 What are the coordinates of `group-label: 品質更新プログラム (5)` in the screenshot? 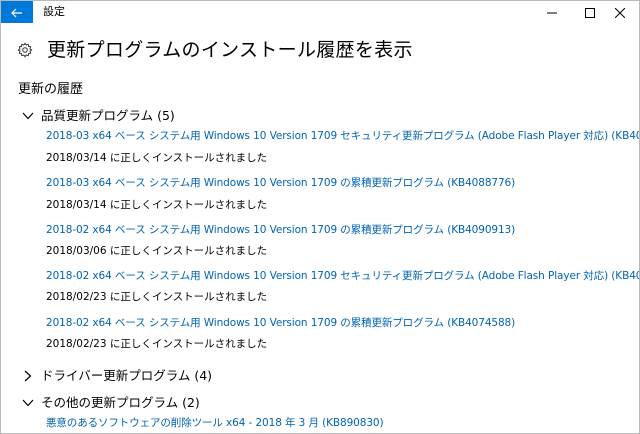 It's located at (108, 115).